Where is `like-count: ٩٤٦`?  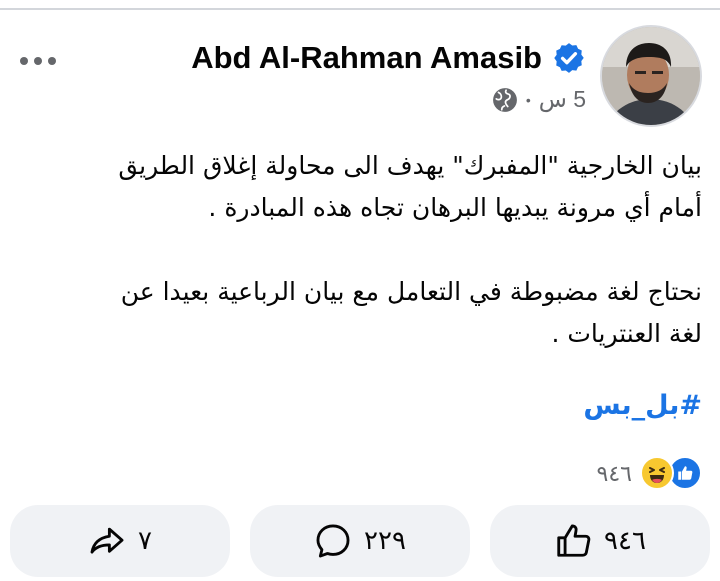
like-count: ٩٤٦ is located at coordinates (625, 541).